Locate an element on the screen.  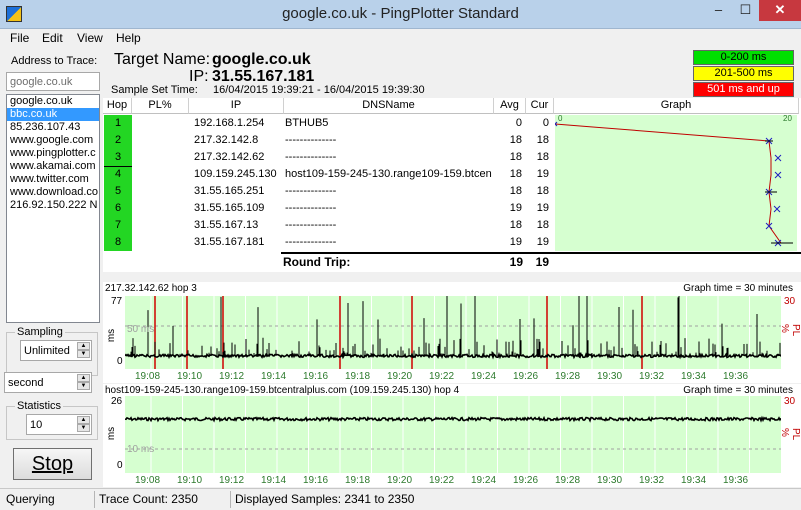
trace-row: 8 31.55.167.181 -------------- 19 19 is located at coordinates (452, 242).